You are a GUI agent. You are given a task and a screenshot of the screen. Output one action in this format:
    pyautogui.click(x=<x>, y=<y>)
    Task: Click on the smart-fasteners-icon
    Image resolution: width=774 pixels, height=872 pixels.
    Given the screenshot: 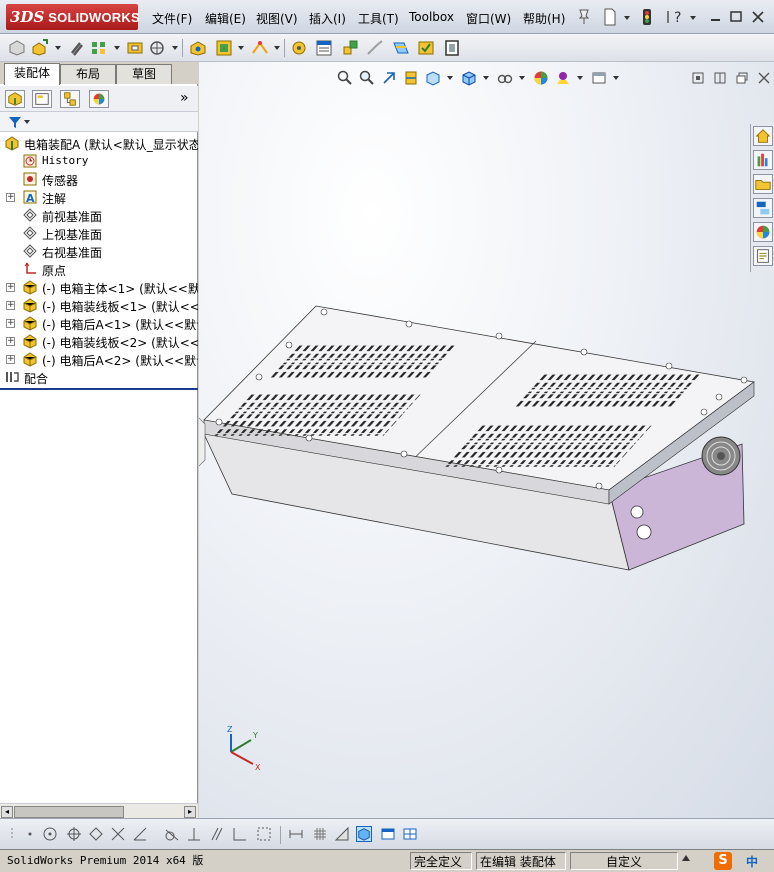 What is the action you would take?
    pyautogui.click(x=135, y=48)
    